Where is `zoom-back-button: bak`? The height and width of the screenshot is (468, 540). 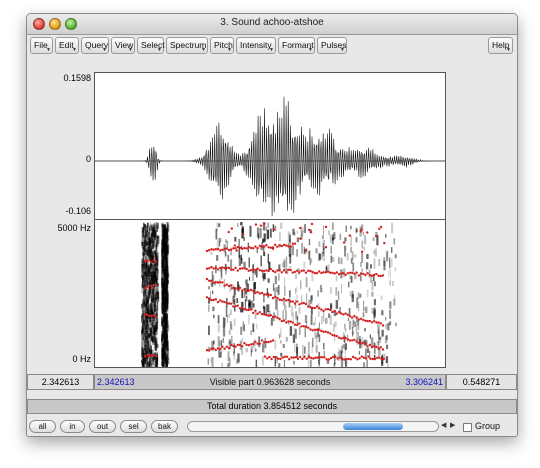
zoom-back-button: bak is located at coordinates (164, 426).